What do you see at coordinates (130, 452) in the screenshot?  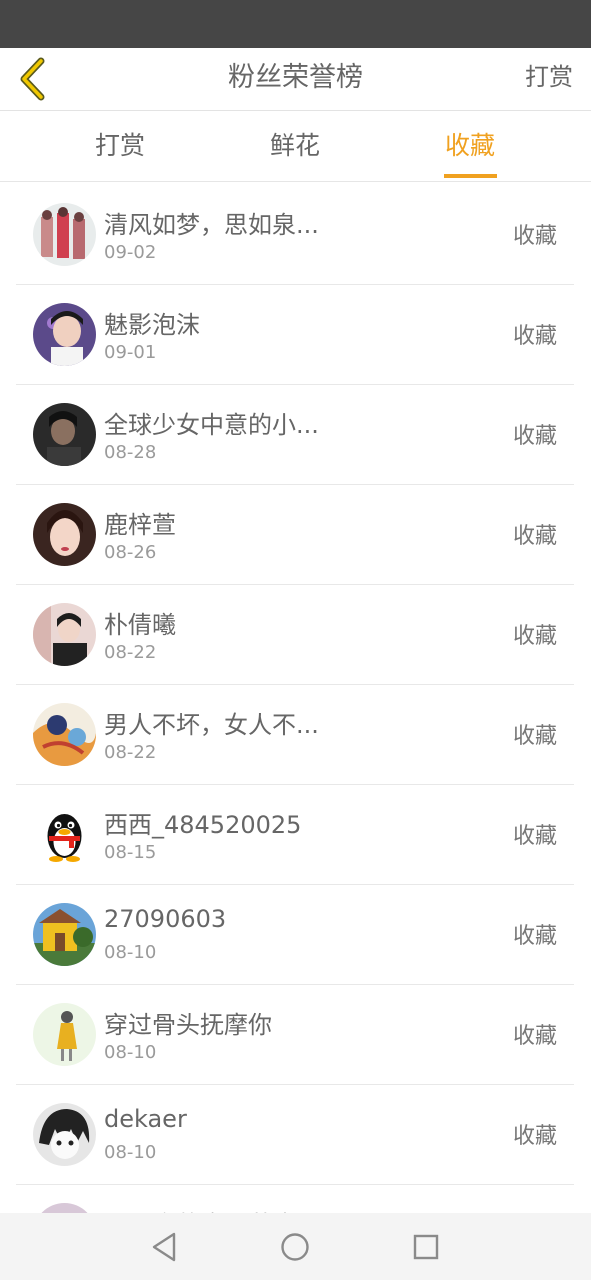 I see `fan-date: 08-28` at bounding box center [130, 452].